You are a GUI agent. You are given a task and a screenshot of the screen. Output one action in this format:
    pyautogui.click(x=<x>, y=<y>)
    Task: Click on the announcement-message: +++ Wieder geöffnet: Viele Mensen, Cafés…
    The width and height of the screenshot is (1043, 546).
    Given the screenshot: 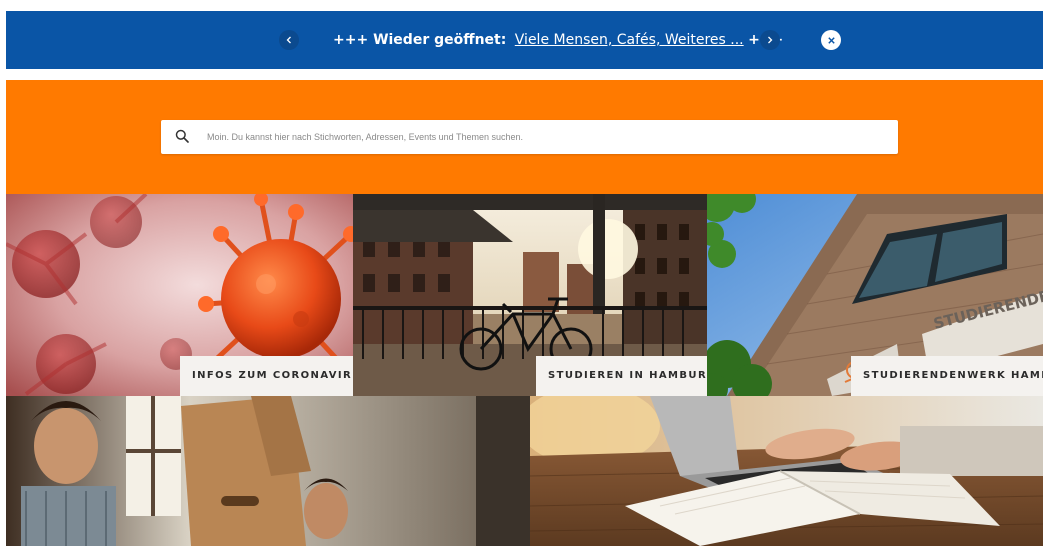 What is the action you would take?
    pyautogui.click(x=558, y=40)
    